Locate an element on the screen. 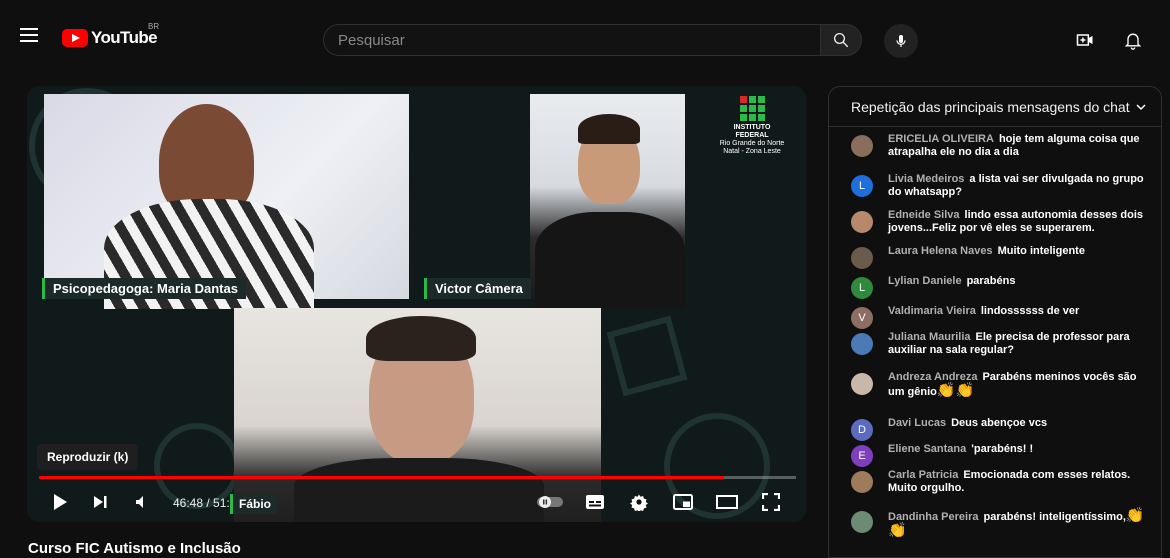 The height and width of the screenshot is (558, 1170). chat-text: lindossssss de ver is located at coordinates (1030, 311).